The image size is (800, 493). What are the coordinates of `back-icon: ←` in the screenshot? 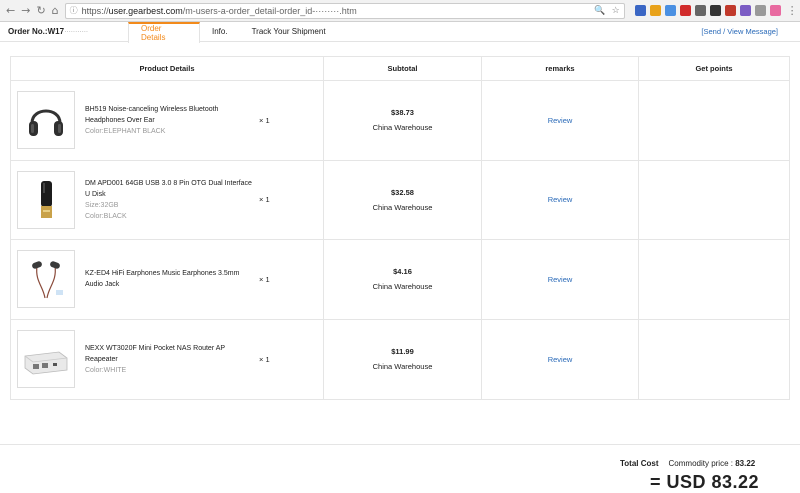 It's located at (10, 10).